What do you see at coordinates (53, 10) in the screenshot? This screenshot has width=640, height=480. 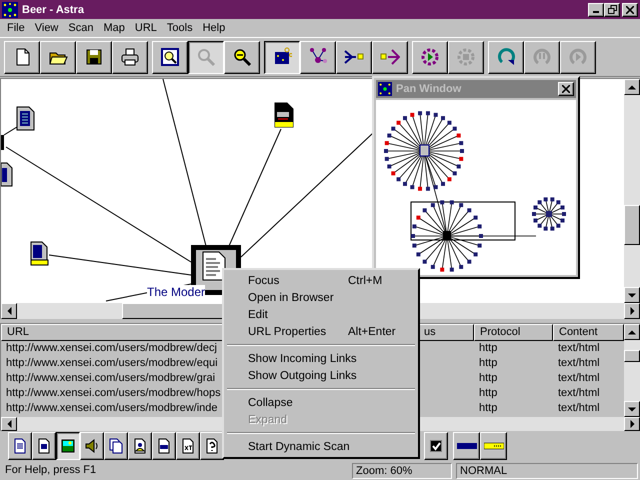 I see `window-title: Beer - Astra` at bounding box center [53, 10].